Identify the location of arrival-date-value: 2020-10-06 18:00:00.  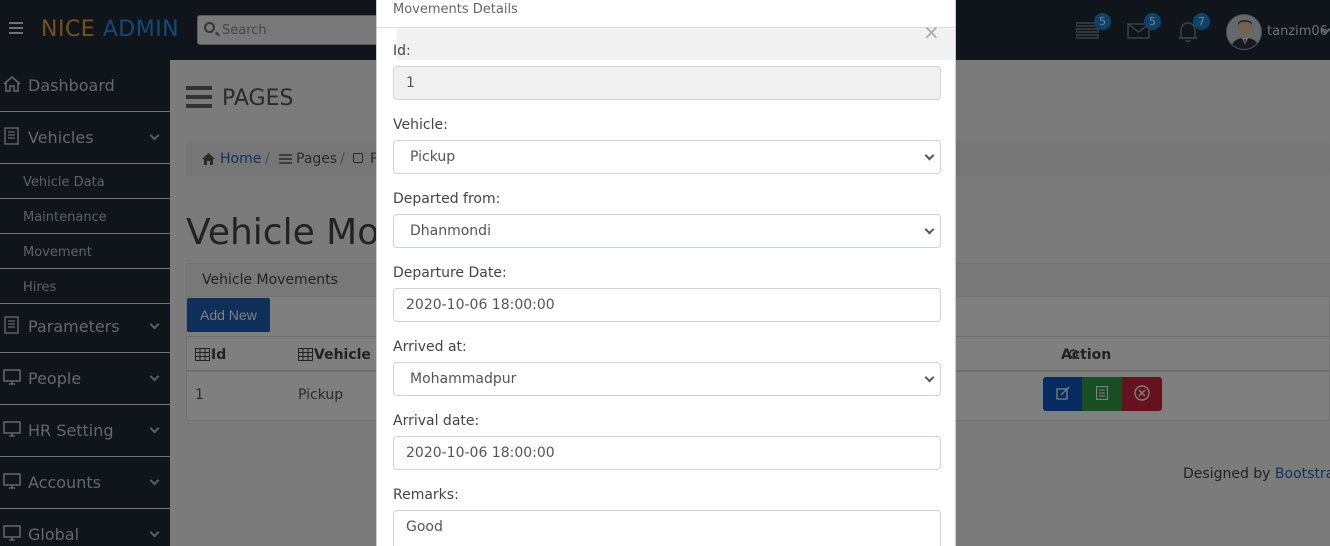
(480, 453).